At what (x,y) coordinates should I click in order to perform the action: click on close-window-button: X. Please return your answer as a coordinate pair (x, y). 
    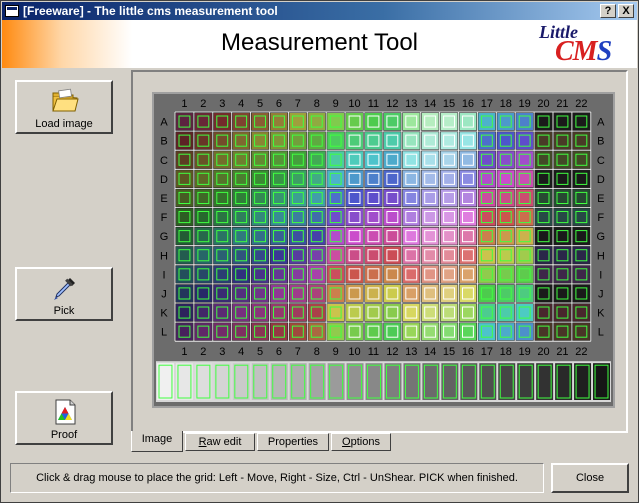
    Looking at the image, I should click on (626, 11).